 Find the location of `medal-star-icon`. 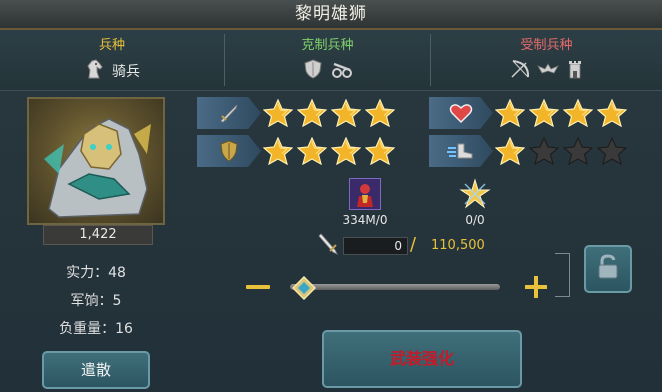

medal-star-icon is located at coordinates (475, 194).